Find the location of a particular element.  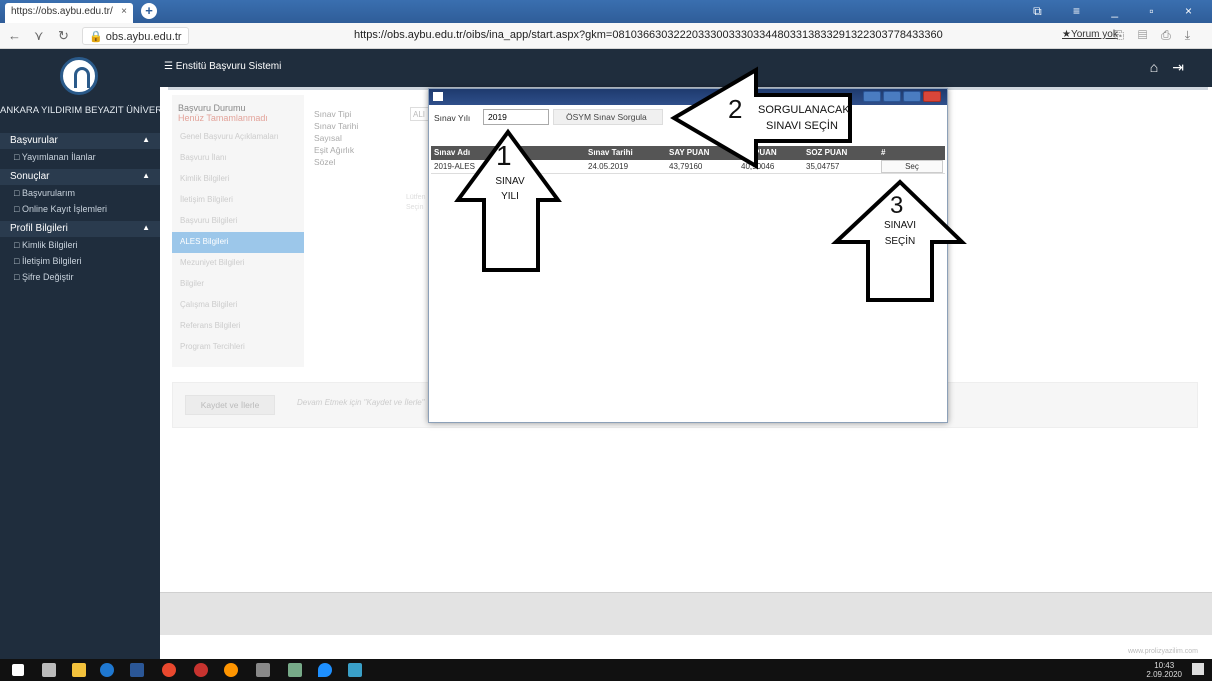

start-icon is located at coordinates (18, 670).